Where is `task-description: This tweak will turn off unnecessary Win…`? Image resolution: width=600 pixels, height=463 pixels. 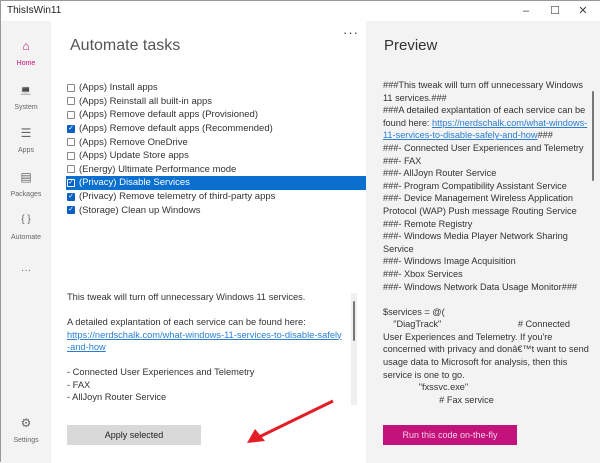
task-description: This tweak will turn off unnecessary Win… is located at coordinates (204, 347).